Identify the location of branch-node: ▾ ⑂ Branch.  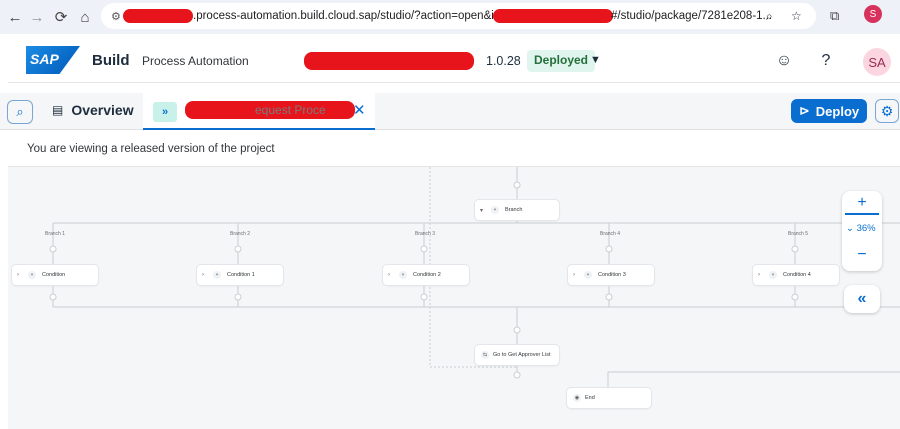
(517, 210).